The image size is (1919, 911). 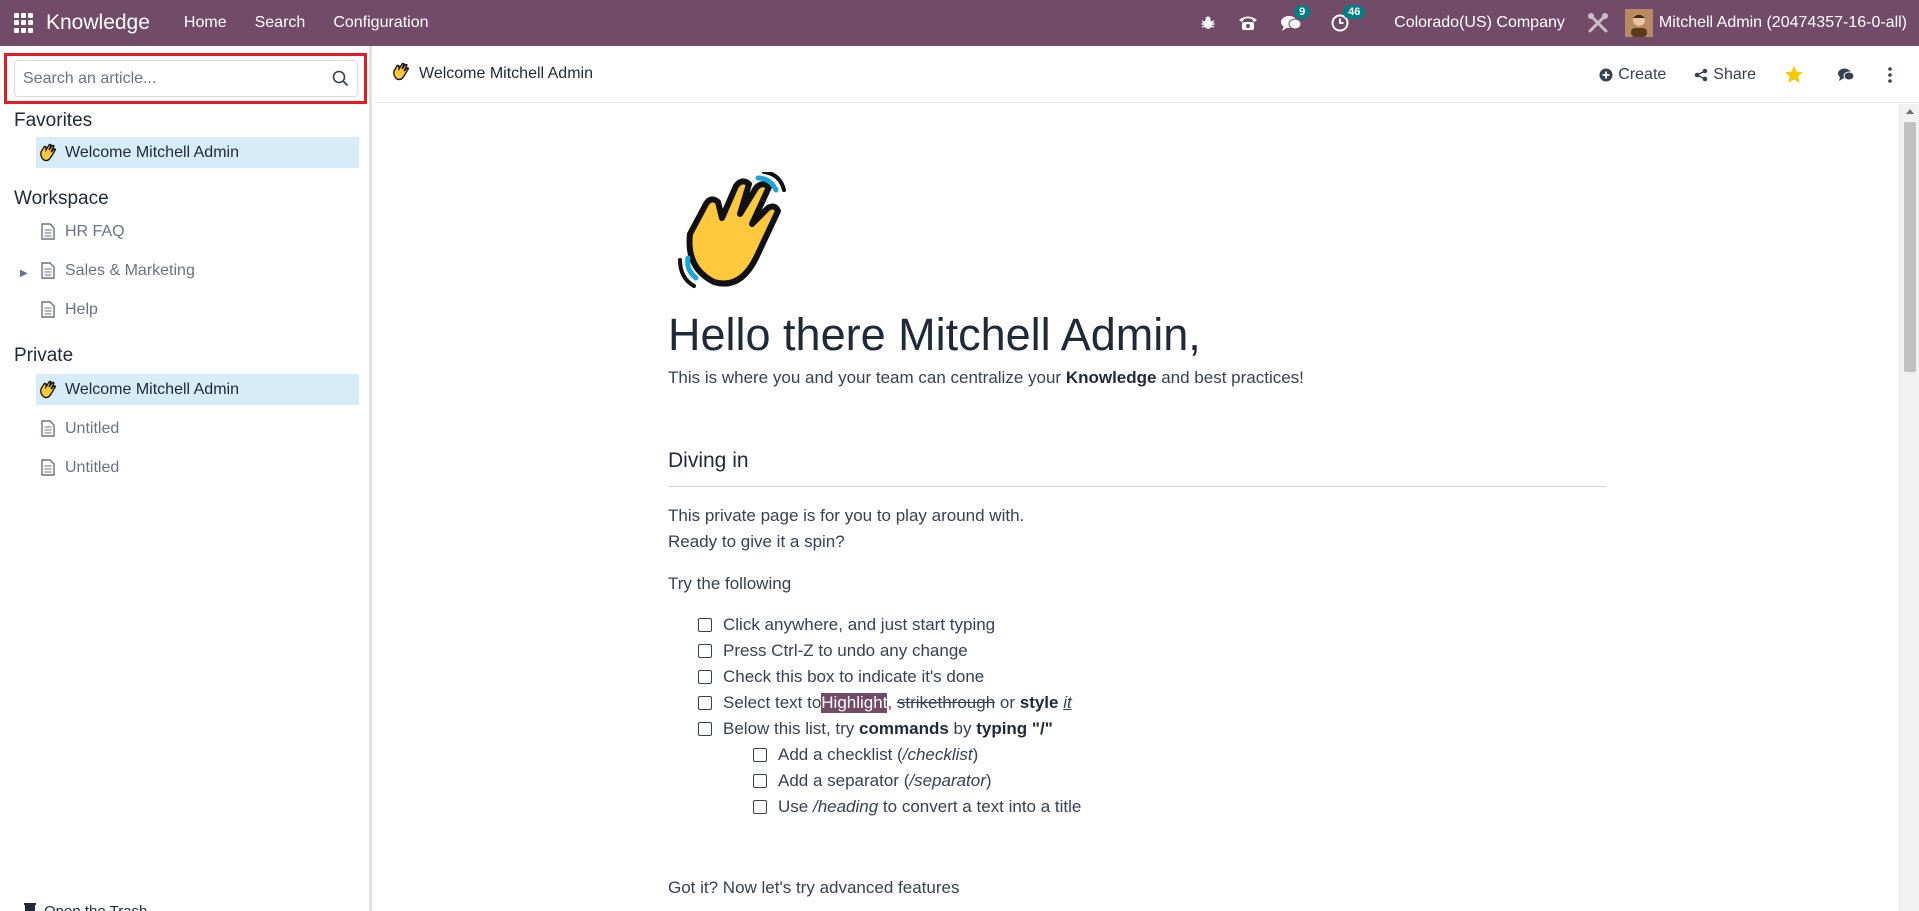 I want to click on workspace-item-sales-marketing: Sales & Marketing, so click(x=197, y=270).